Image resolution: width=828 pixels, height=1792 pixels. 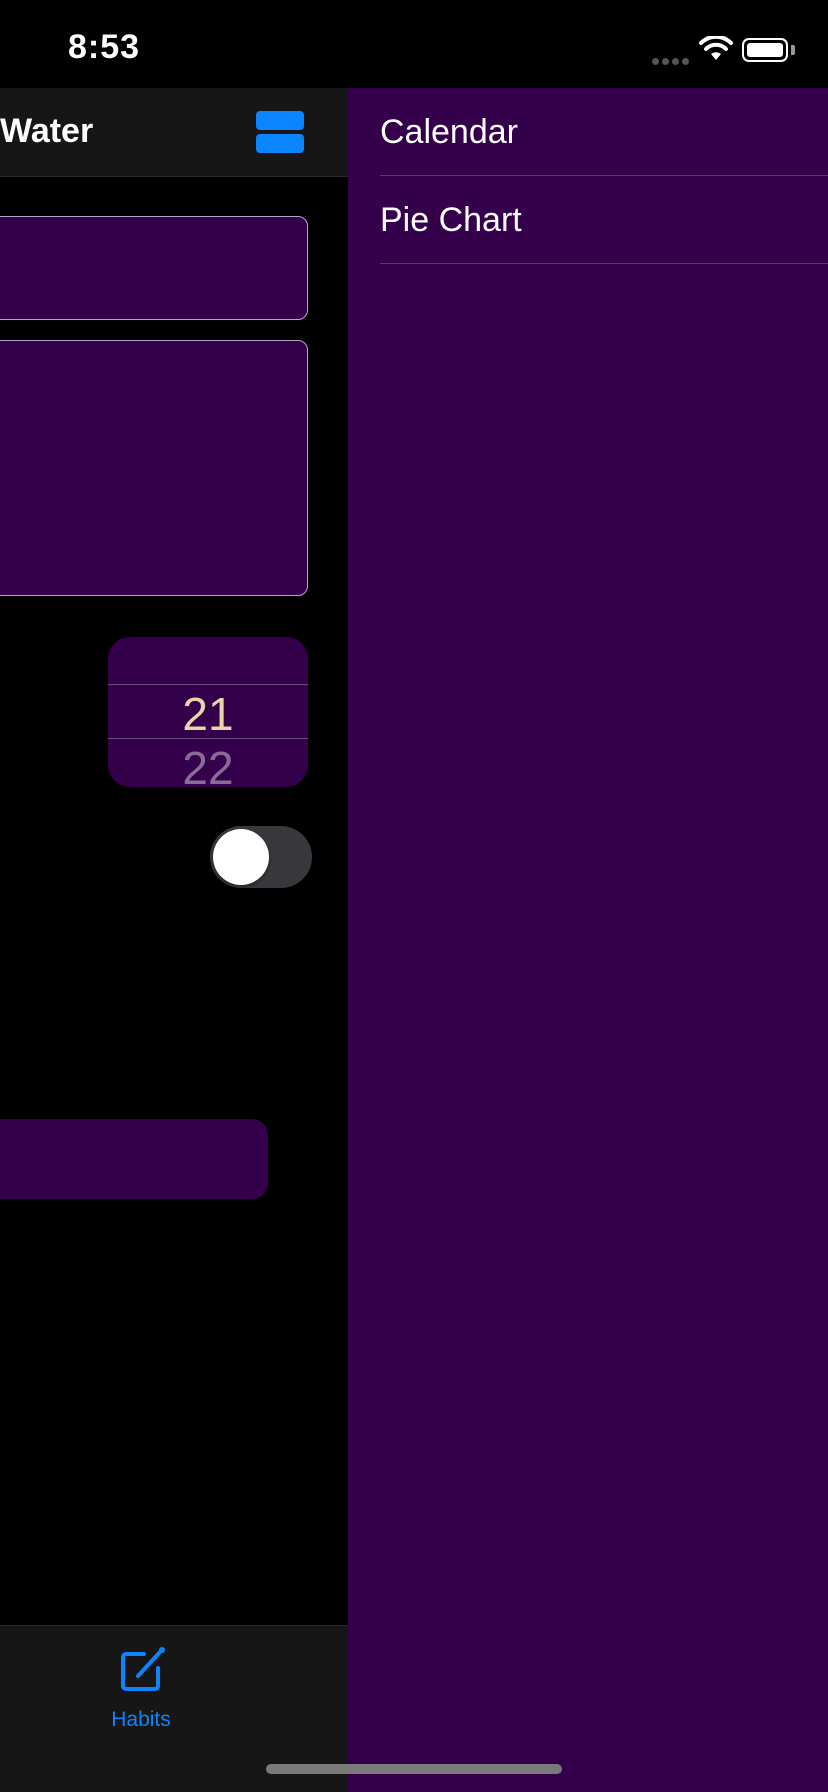 I want to click on menu-icon, so click(x=280, y=132).